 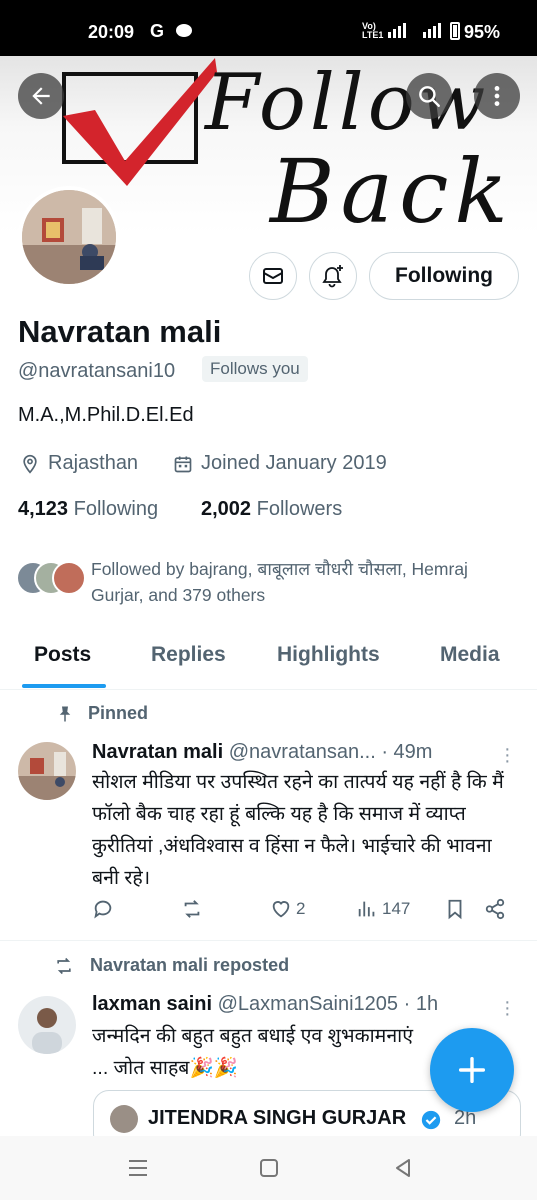 I want to click on plus-icon, so click(x=472, y=1070).